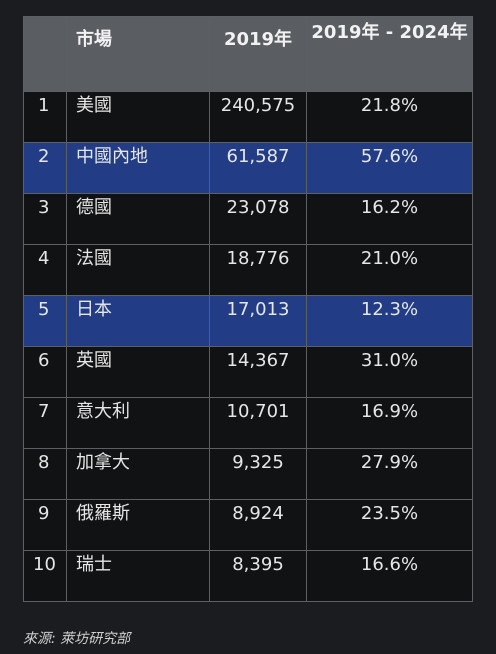  What do you see at coordinates (258, 168) in the screenshot?
I see `value-2019-cell: 61,587` at bounding box center [258, 168].